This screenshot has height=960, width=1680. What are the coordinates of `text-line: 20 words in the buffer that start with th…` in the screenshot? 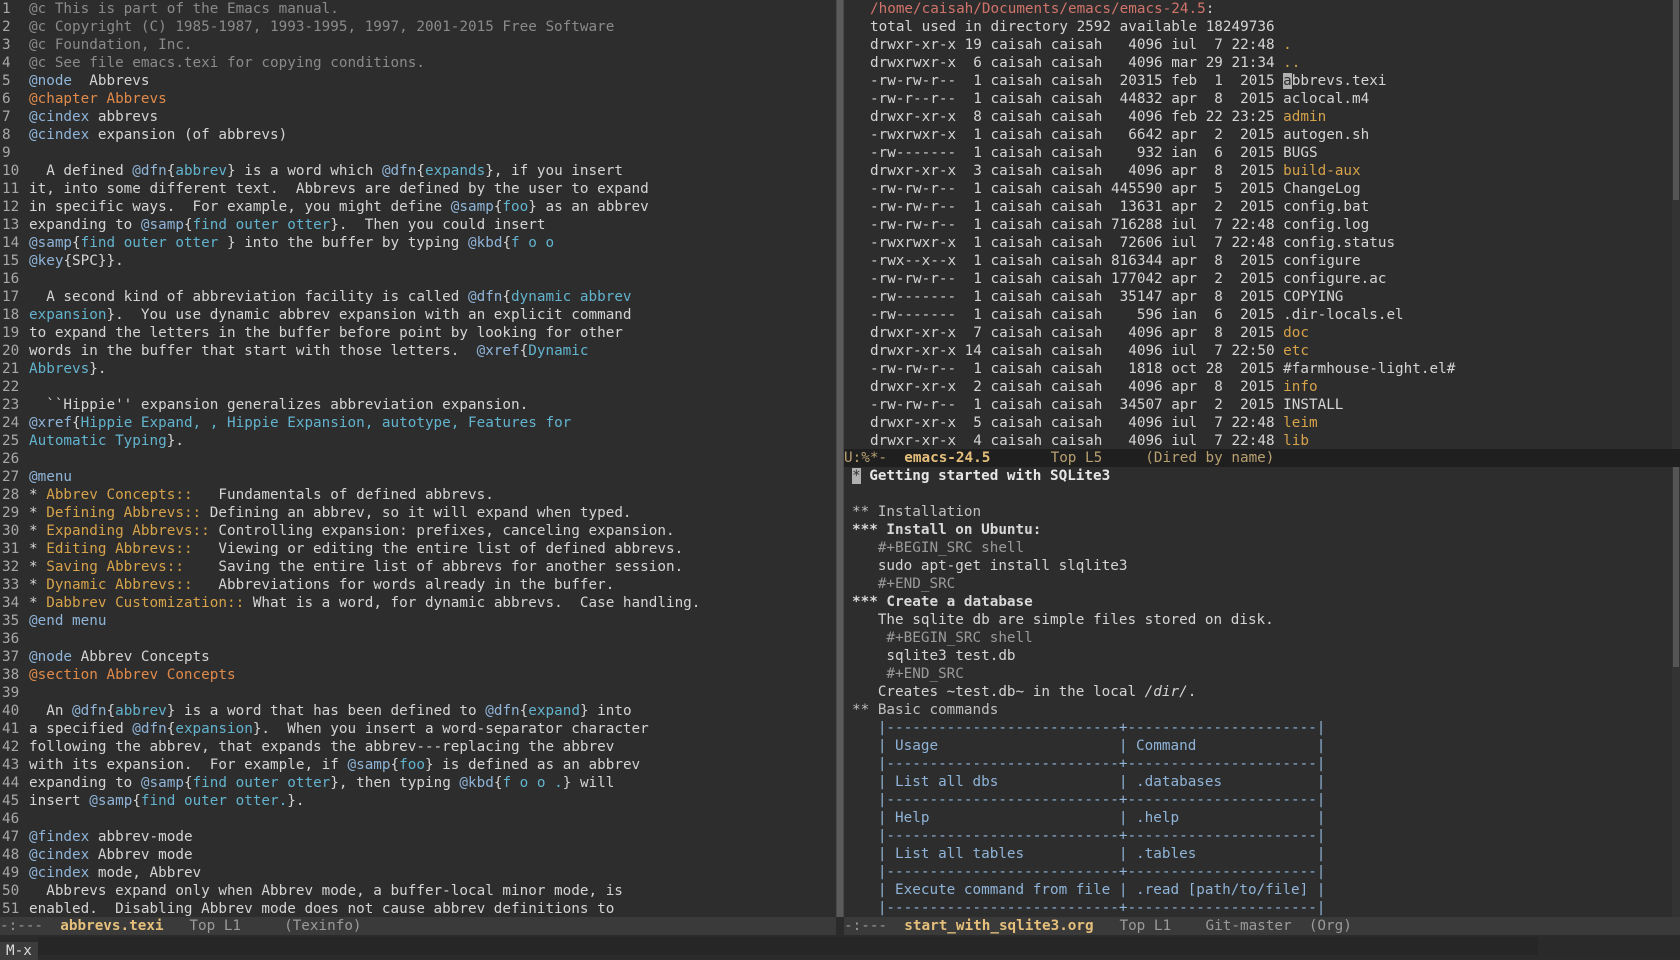 It's located at (418, 351).